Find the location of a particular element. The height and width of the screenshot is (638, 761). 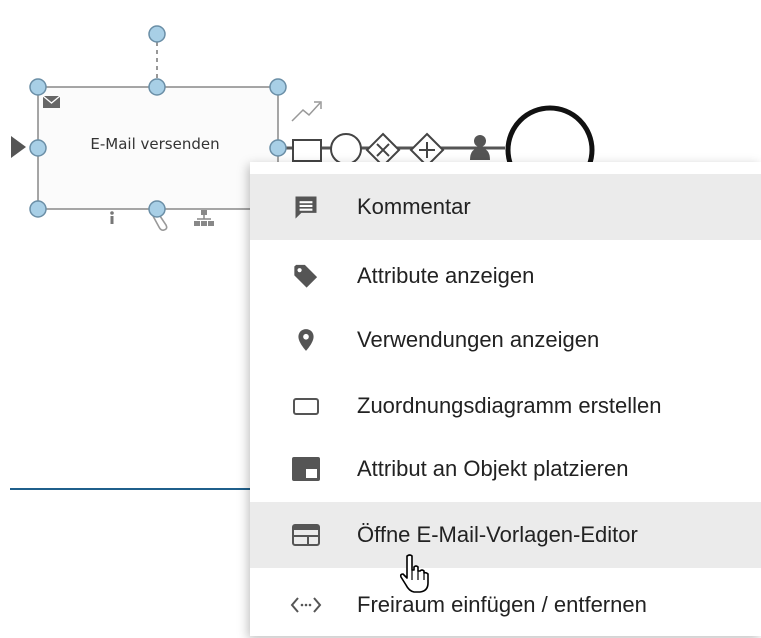

menu-item-freiraum: Freiraum einfügen / entfernen is located at coordinates (505, 605).